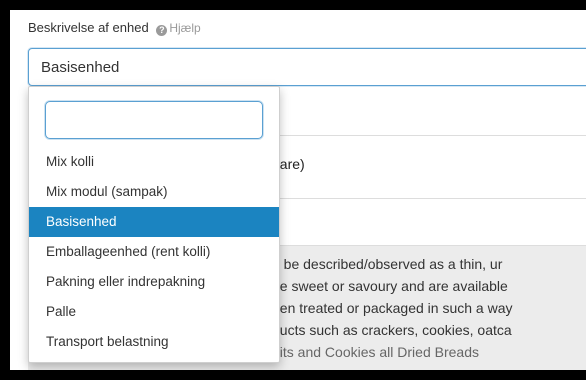 The width and height of the screenshot is (586, 380). What do you see at coordinates (154, 312) in the screenshot?
I see `option-palle: Palle` at bounding box center [154, 312].